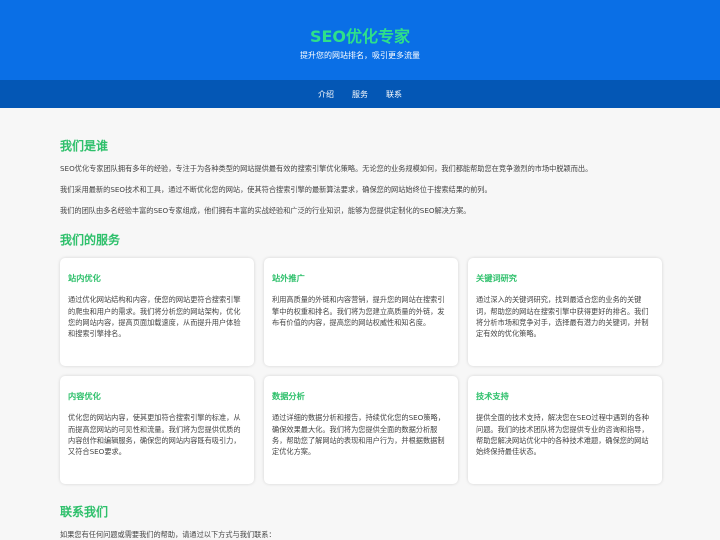  Describe the element at coordinates (496, 278) in the screenshot. I see `service-card-title: 关键词研究` at that location.